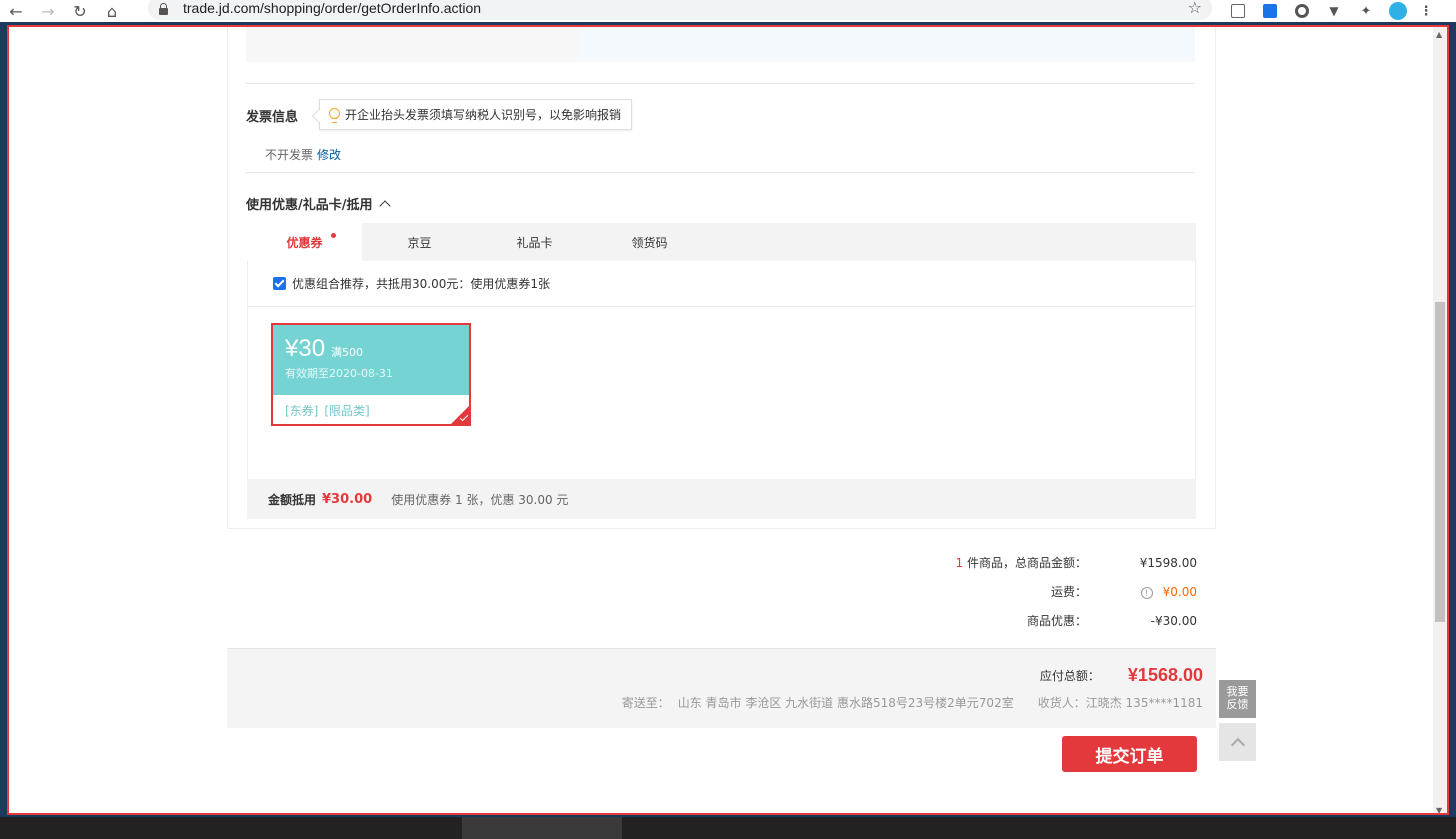 The height and width of the screenshot is (839, 1456). What do you see at coordinates (728, 828) in the screenshot?
I see `os-taskbar` at bounding box center [728, 828].